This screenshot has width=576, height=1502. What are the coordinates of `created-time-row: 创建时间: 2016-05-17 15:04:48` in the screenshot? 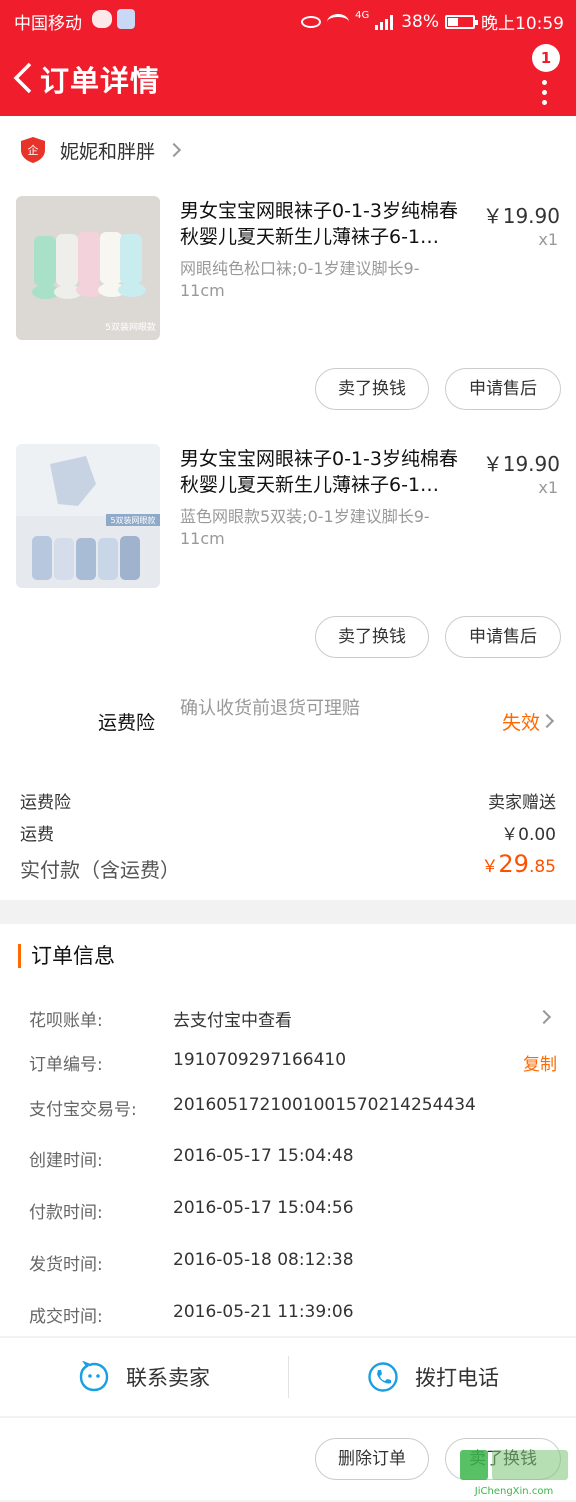 It's located at (191, 1158).